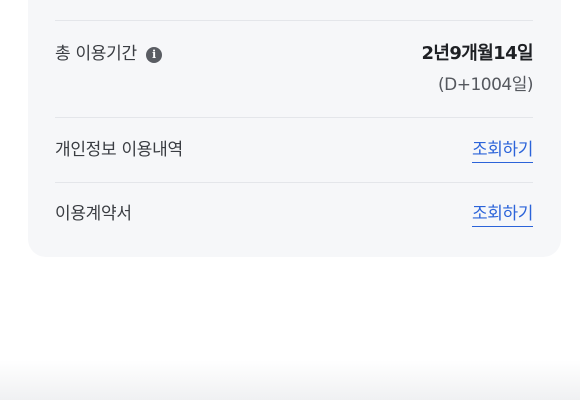 The width and height of the screenshot is (580, 400). I want to click on contract-label: 이용계약서, so click(93, 214).